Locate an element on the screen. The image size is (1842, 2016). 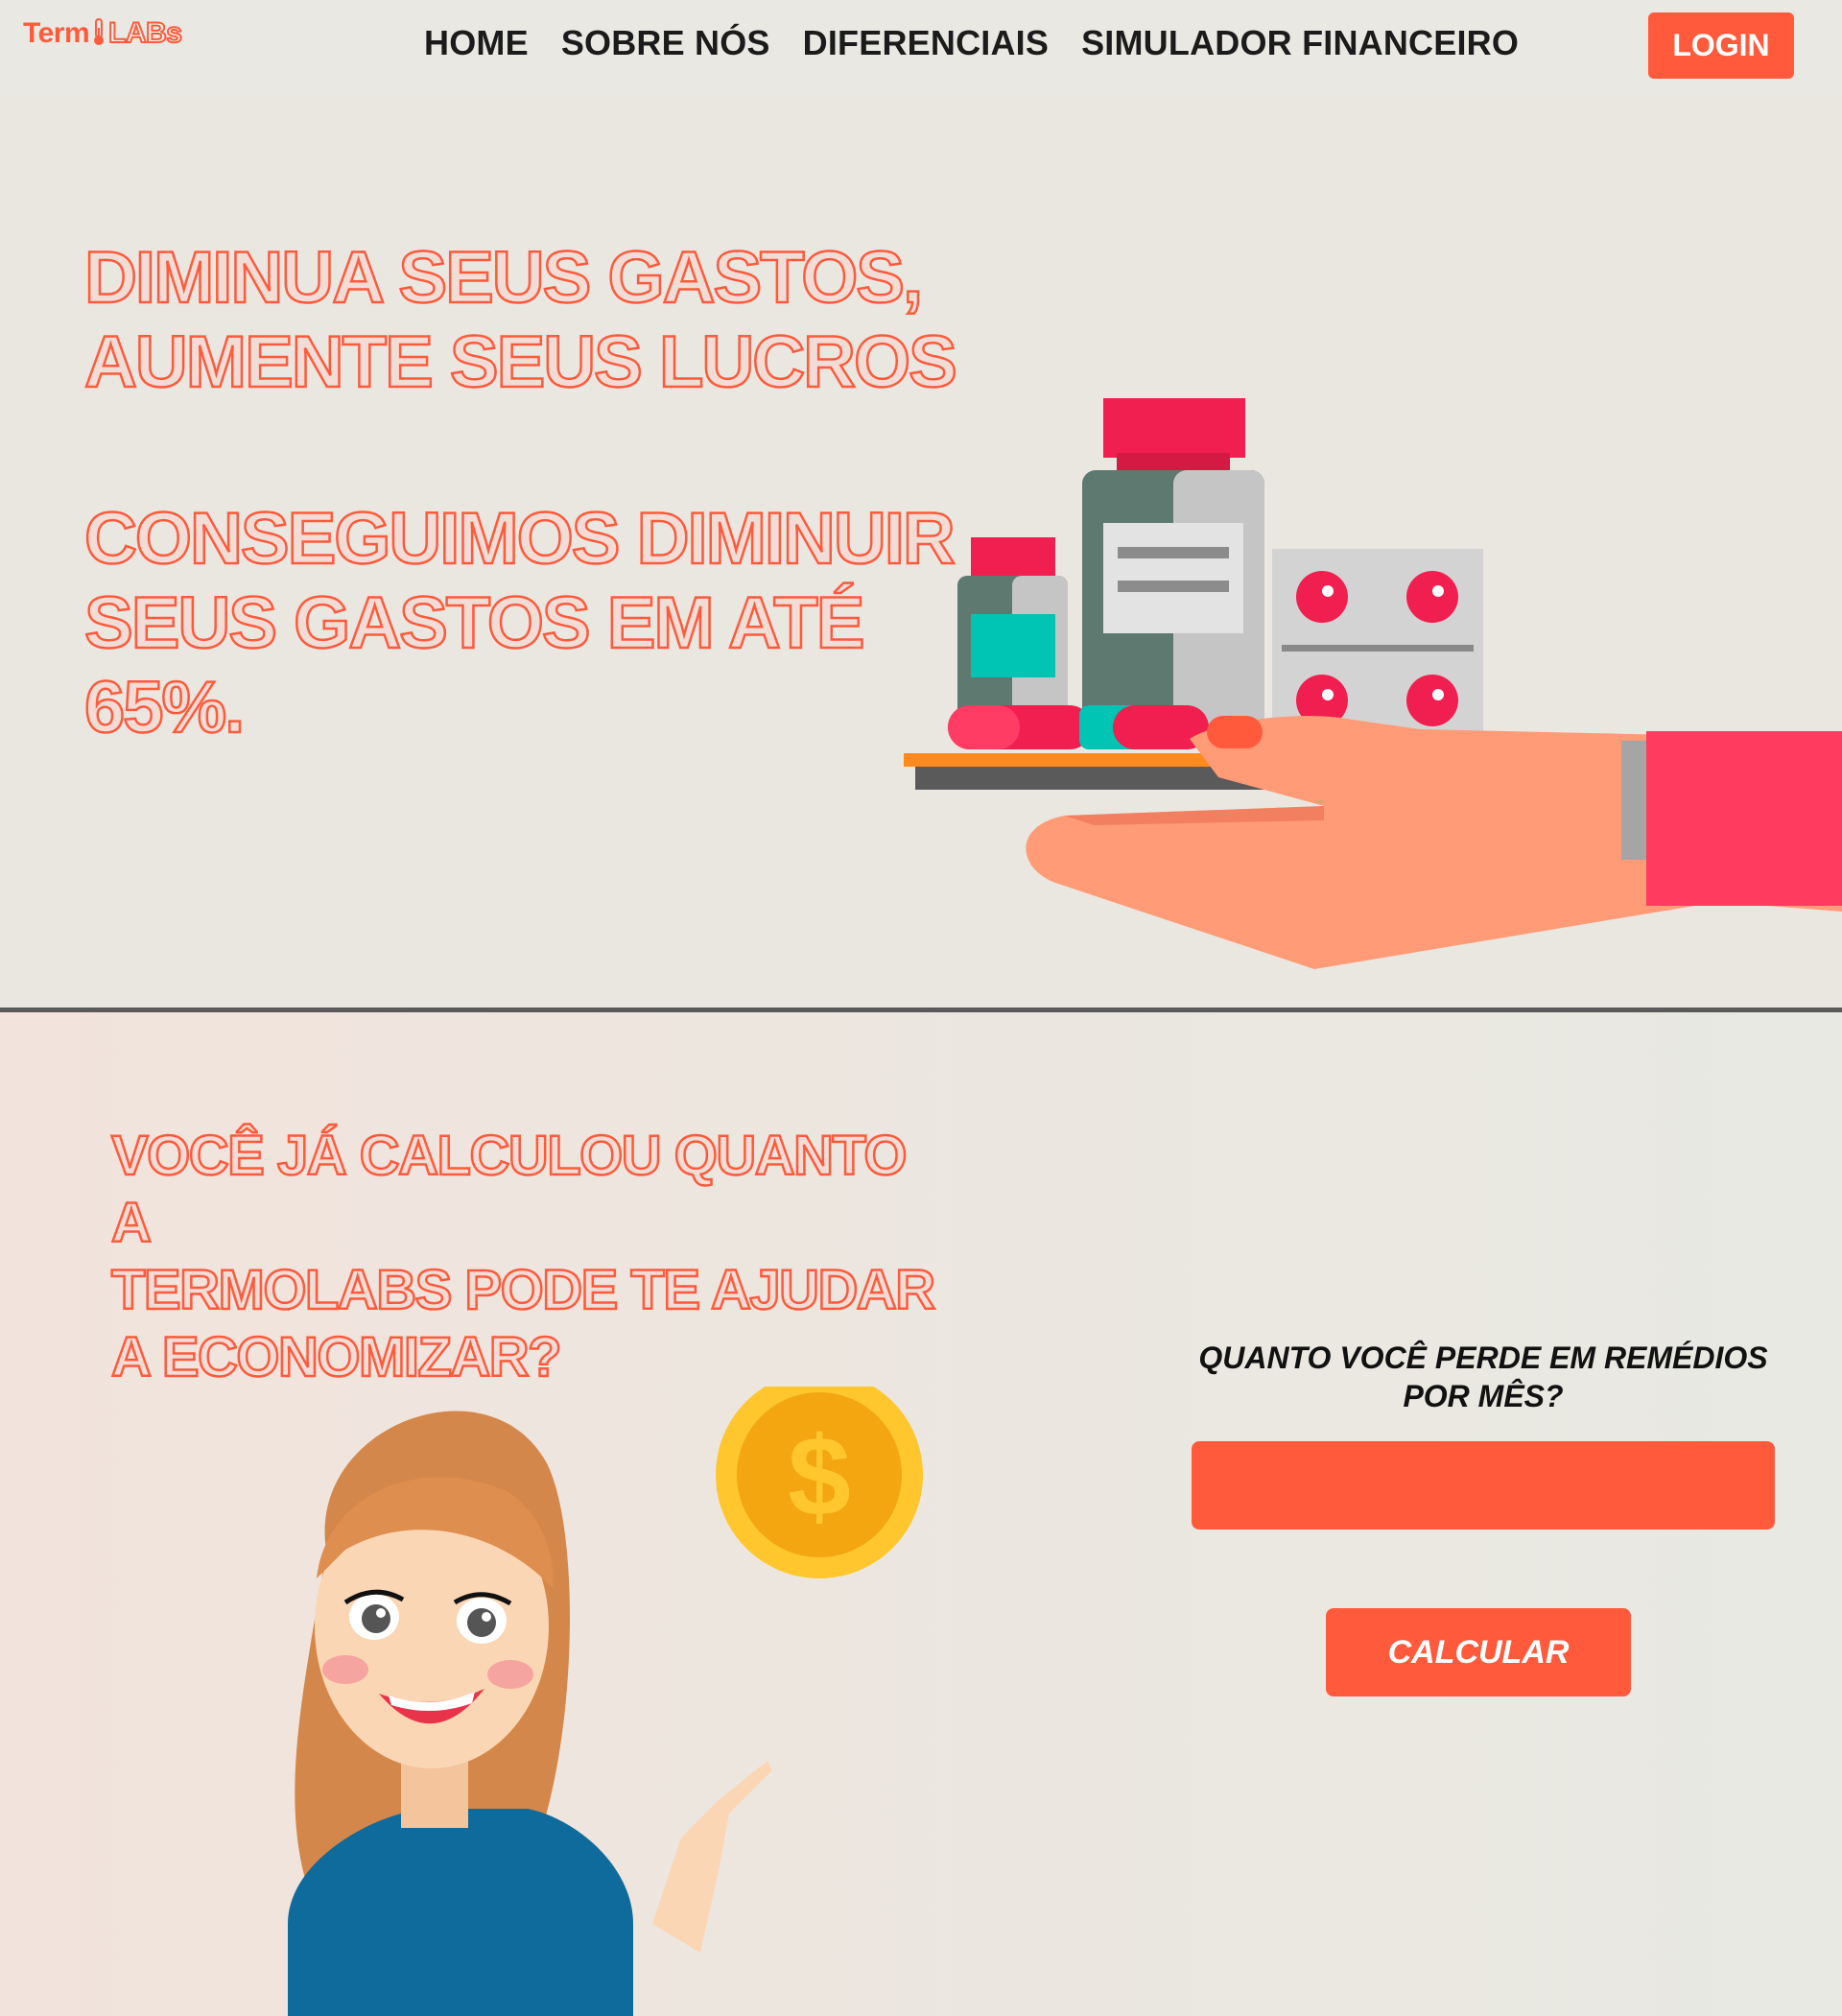
calculator-title-line1: VOCÊ JÁ CALCULOU QUANTO A is located at coordinates (510, 1190).